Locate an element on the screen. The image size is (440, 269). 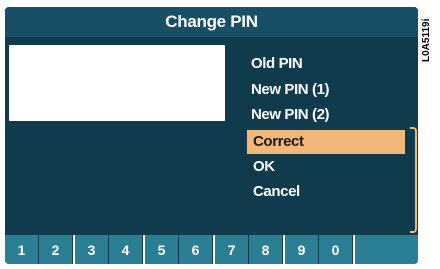
page-title: Change PIN is located at coordinates (211, 21).